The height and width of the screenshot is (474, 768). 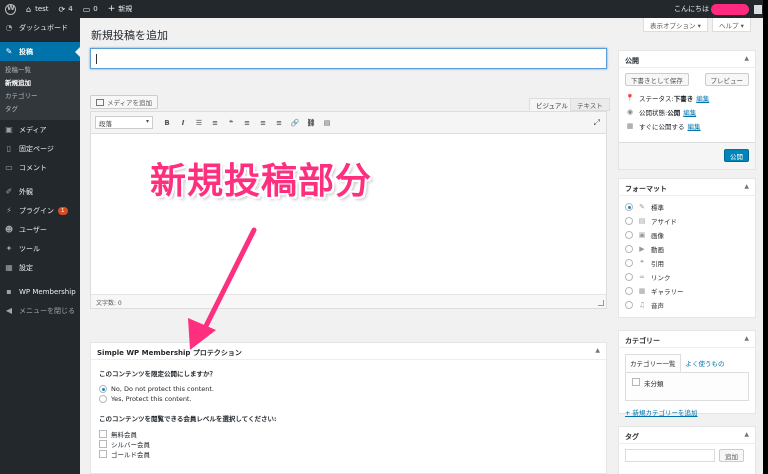 What do you see at coordinates (736, 155) in the screenshot?
I see `publish-button: 公開` at bounding box center [736, 155].